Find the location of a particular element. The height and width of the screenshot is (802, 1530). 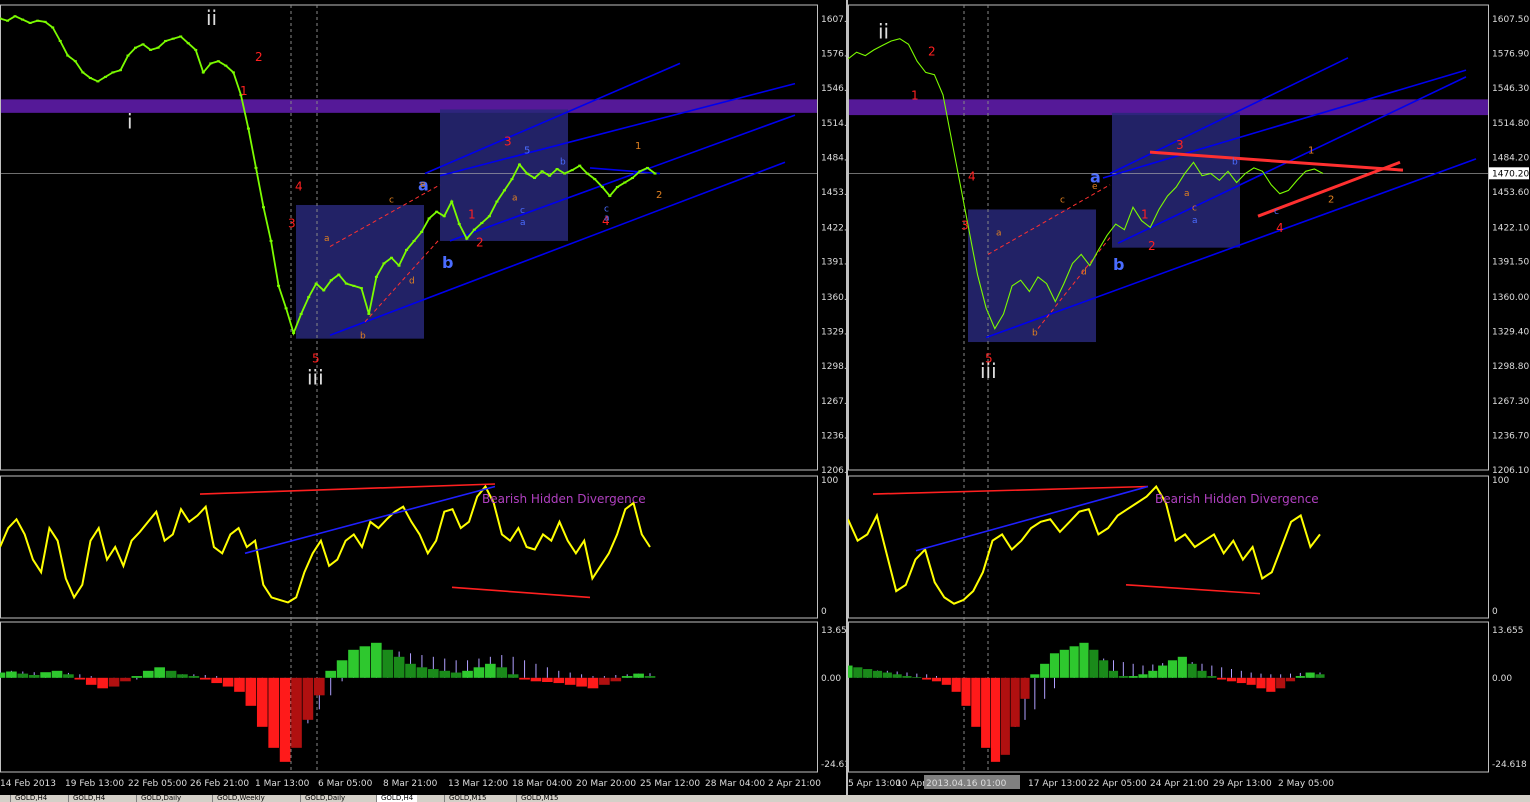

time-axis-label: 10 Apr is located at coordinates (911, 784).